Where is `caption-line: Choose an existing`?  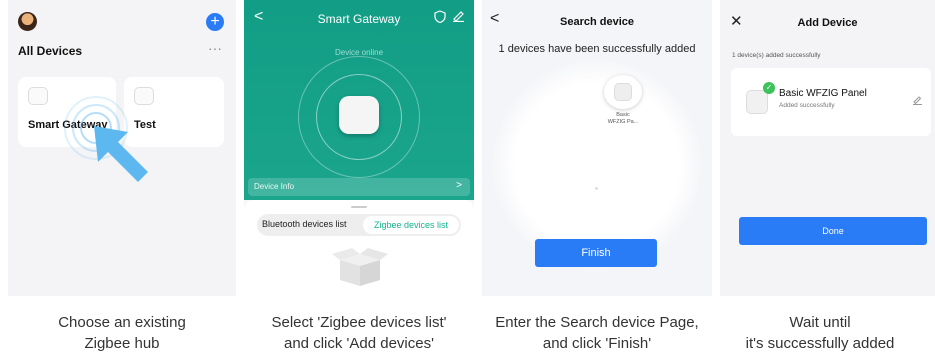 caption-line: Choose an existing is located at coordinates (122, 322).